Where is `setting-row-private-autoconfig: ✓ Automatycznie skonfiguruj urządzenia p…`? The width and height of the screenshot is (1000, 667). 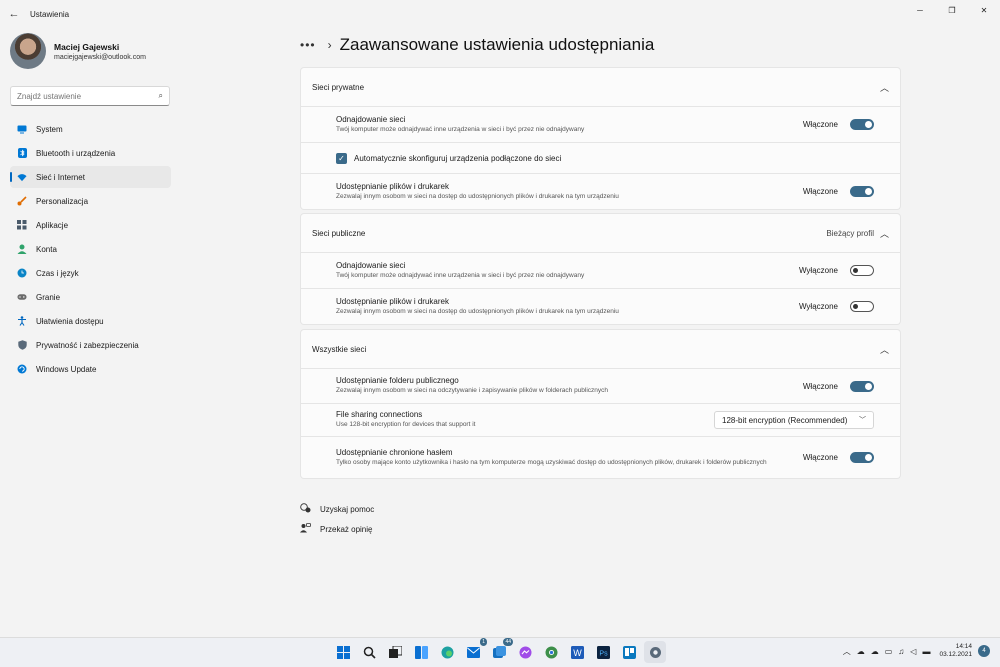
setting-row-private-autoconfig: ✓ Automatycznie skonfiguruj urządzenia p… is located at coordinates (600, 158).